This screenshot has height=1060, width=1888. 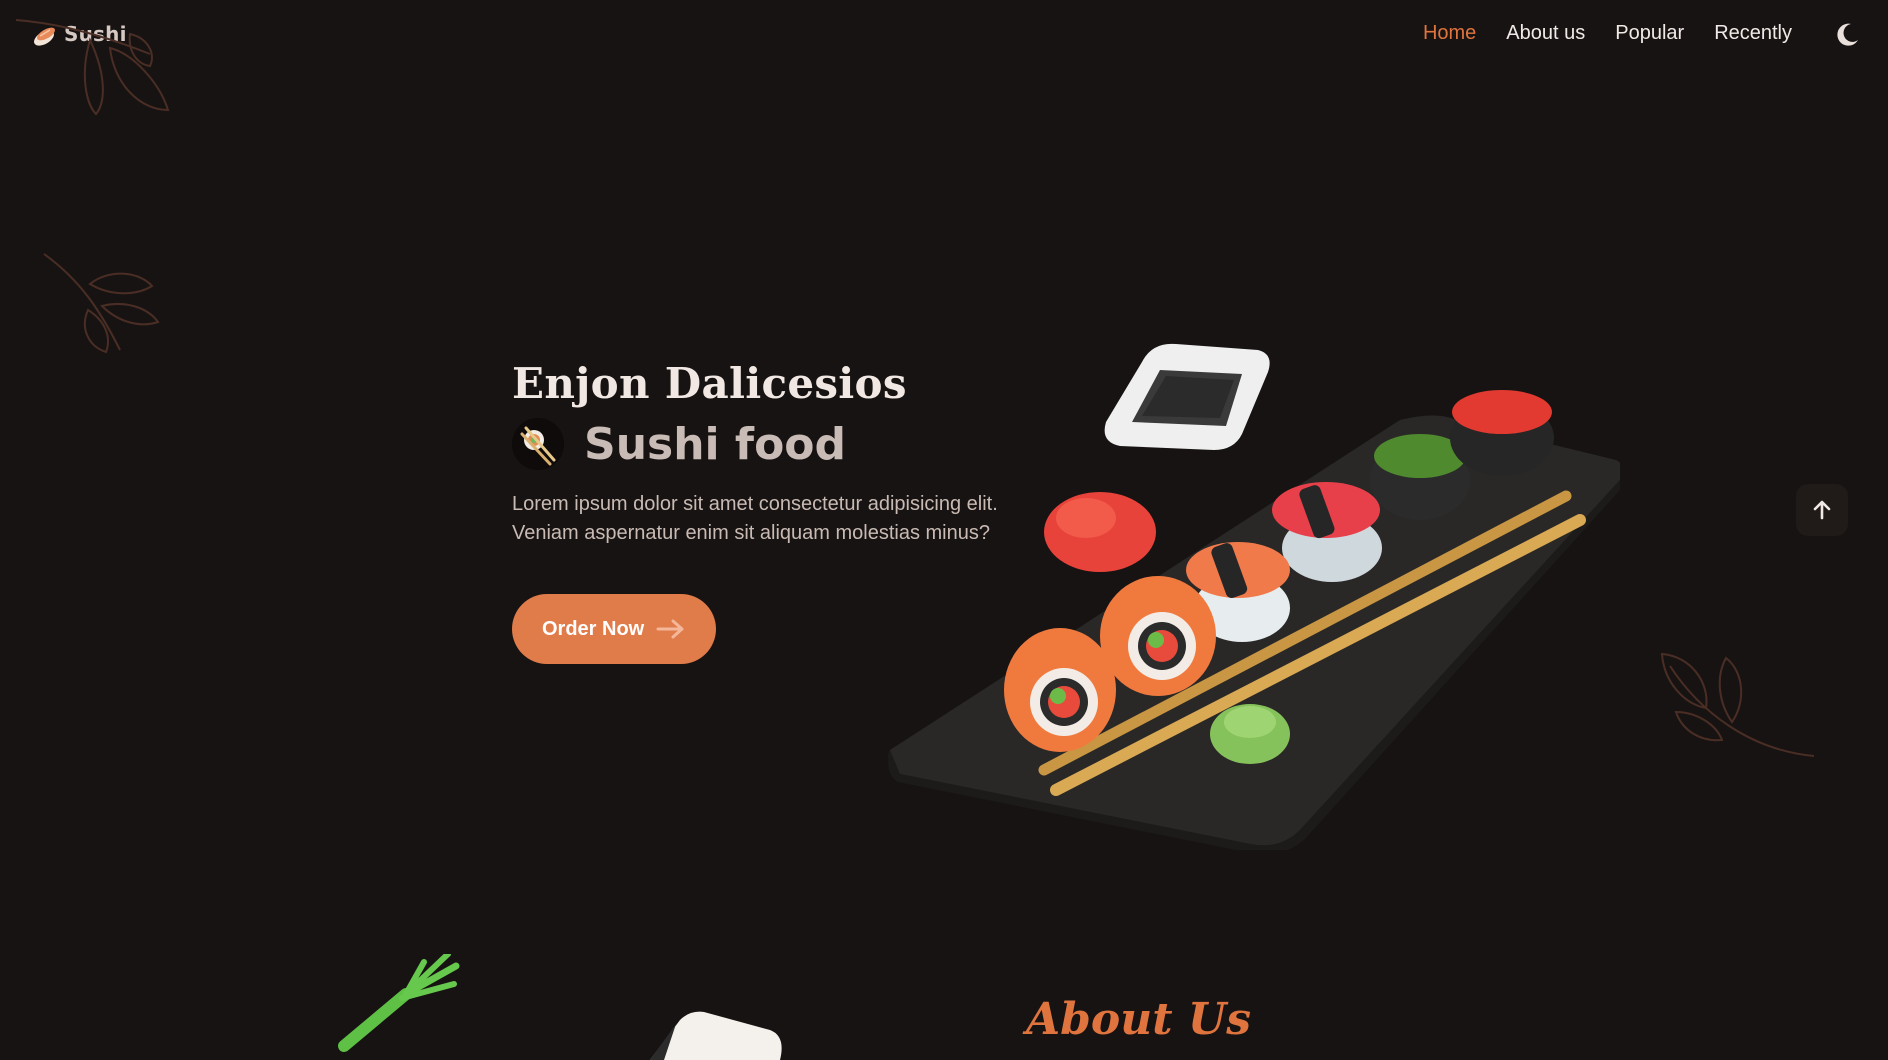 I want to click on arrow-up-icon, so click(x=1822, y=510).